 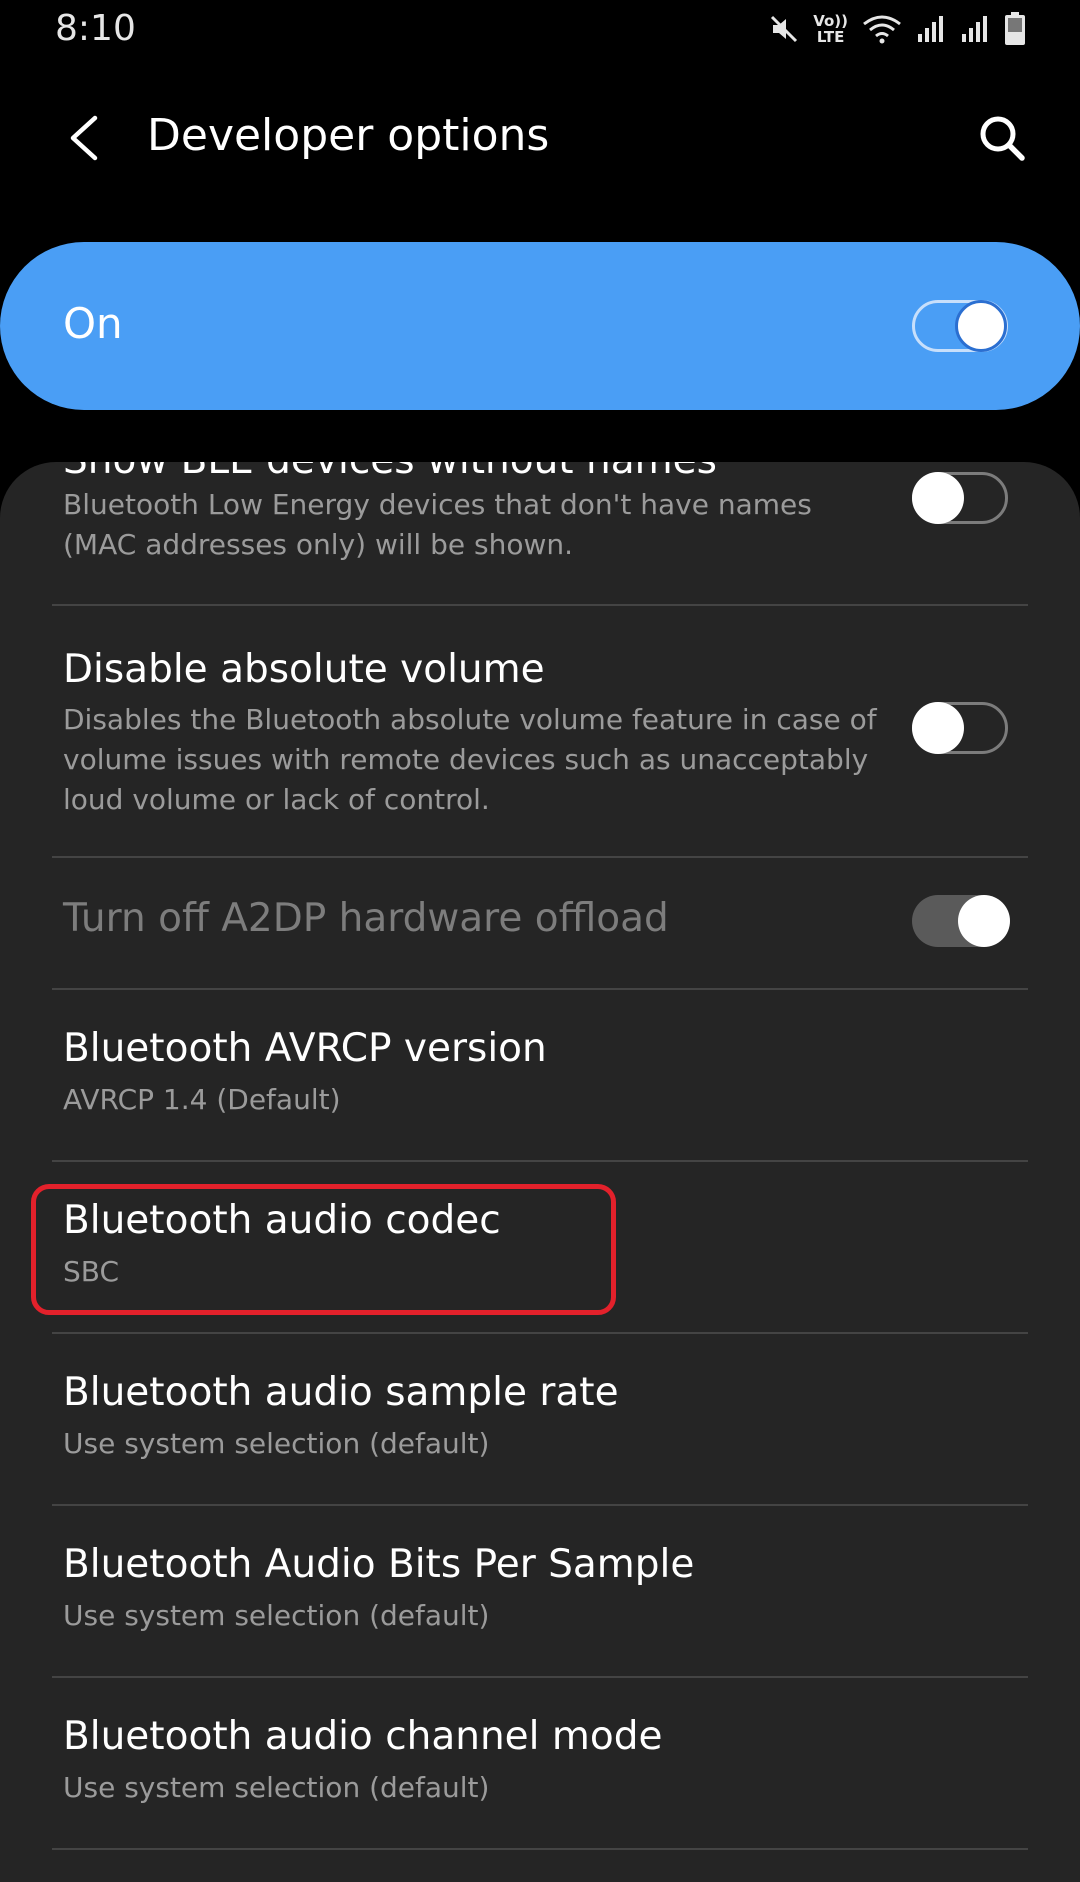 I want to click on wifi-icon, so click(x=882, y=29).